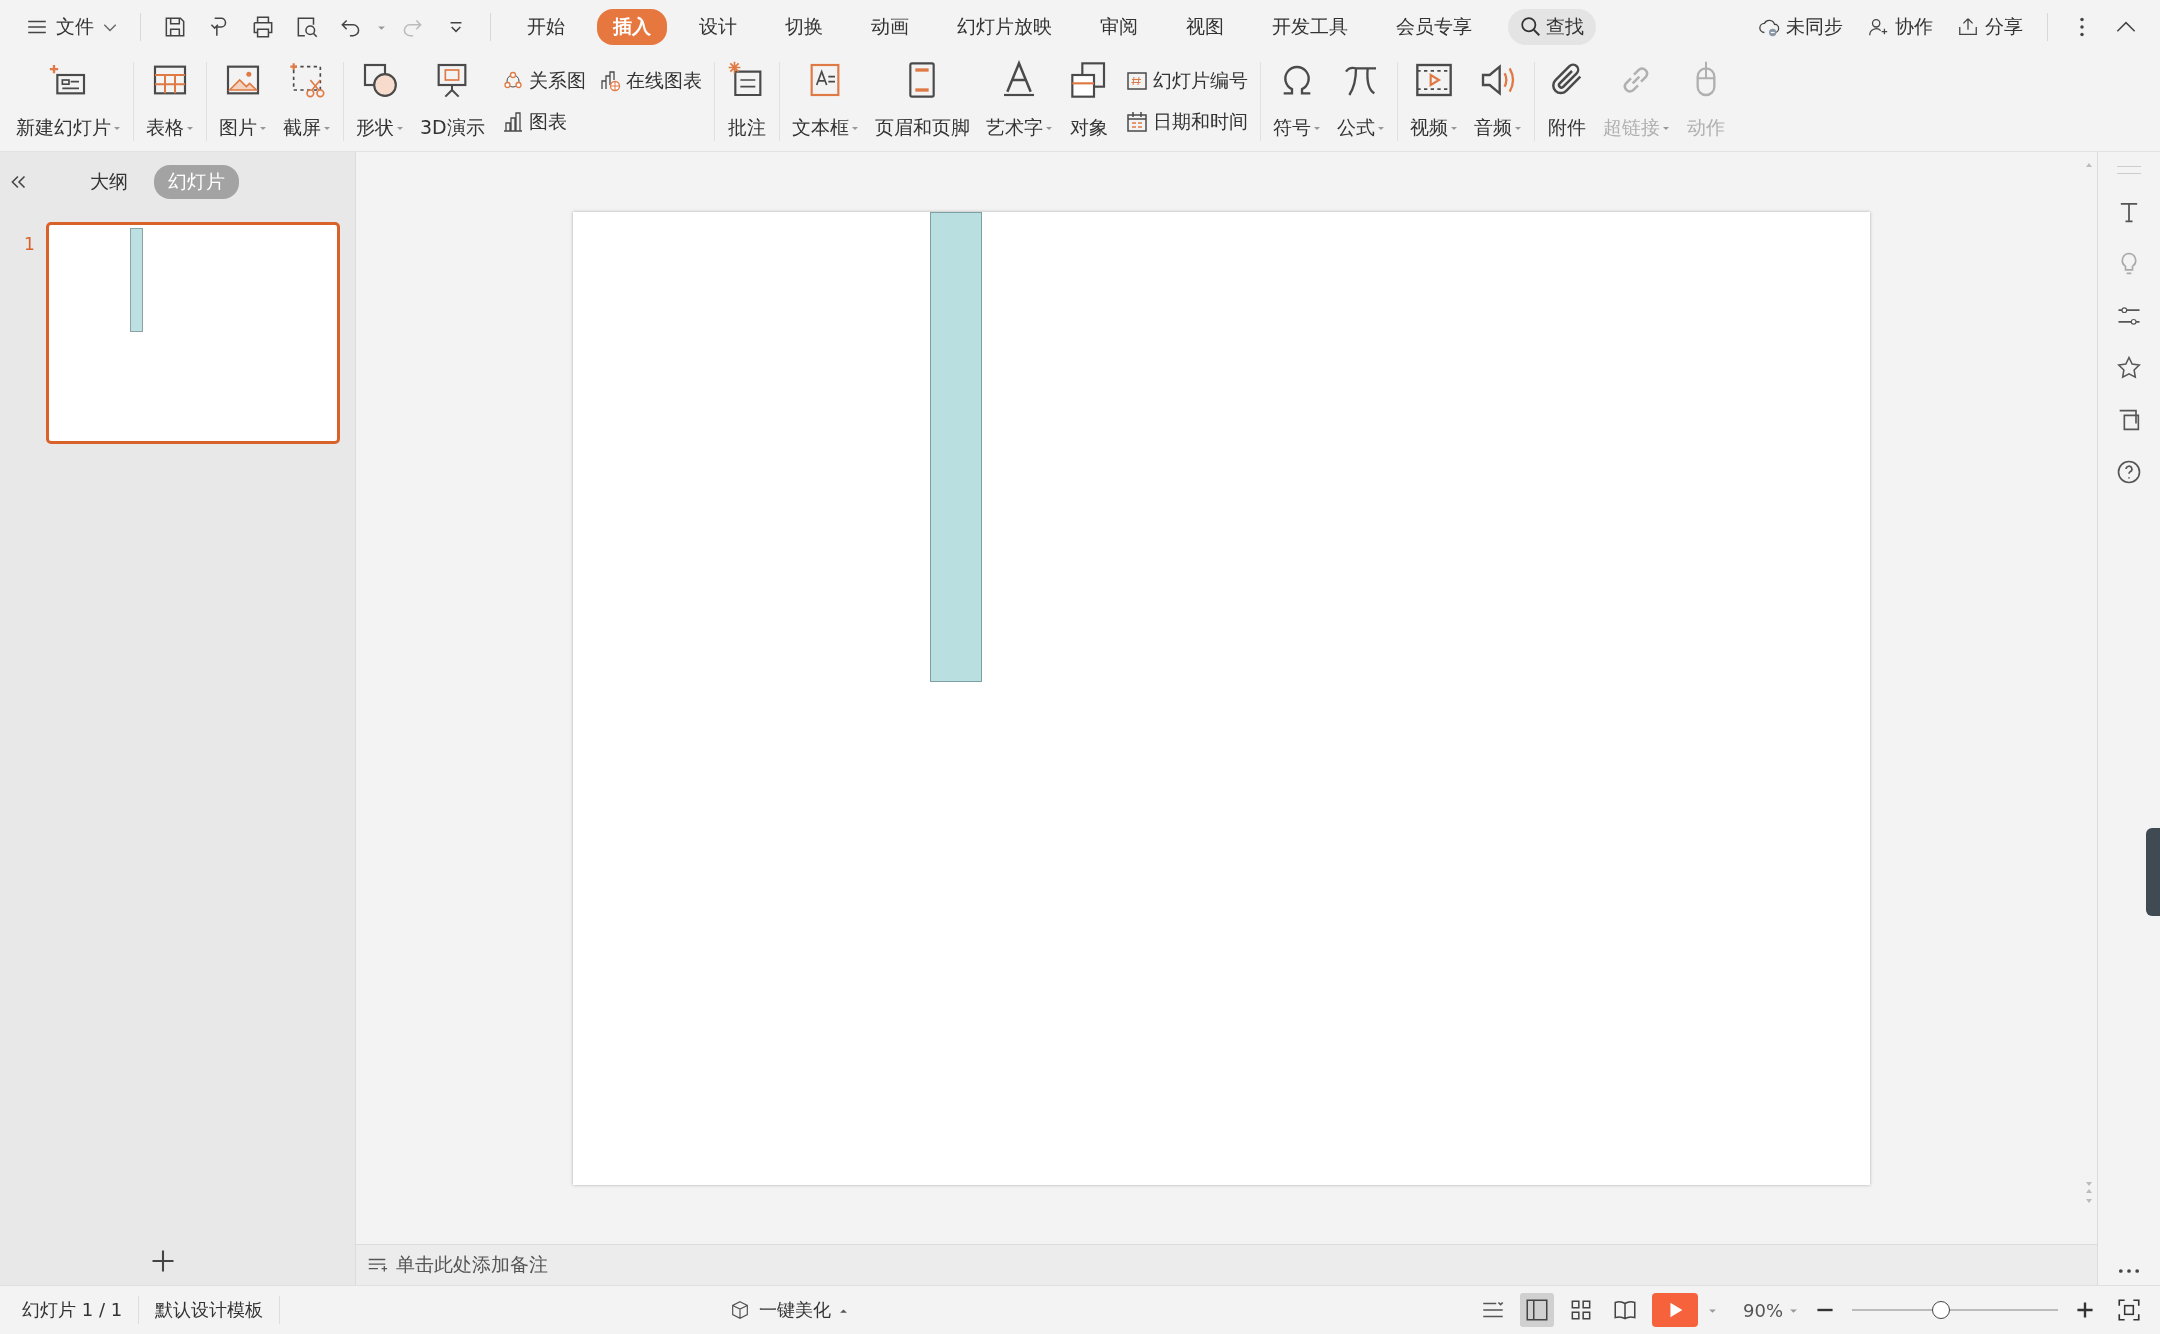 Image resolution: width=2160 pixels, height=1334 pixels. Describe the element at coordinates (1968, 27) in the screenshot. I see `share-icon` at that location.